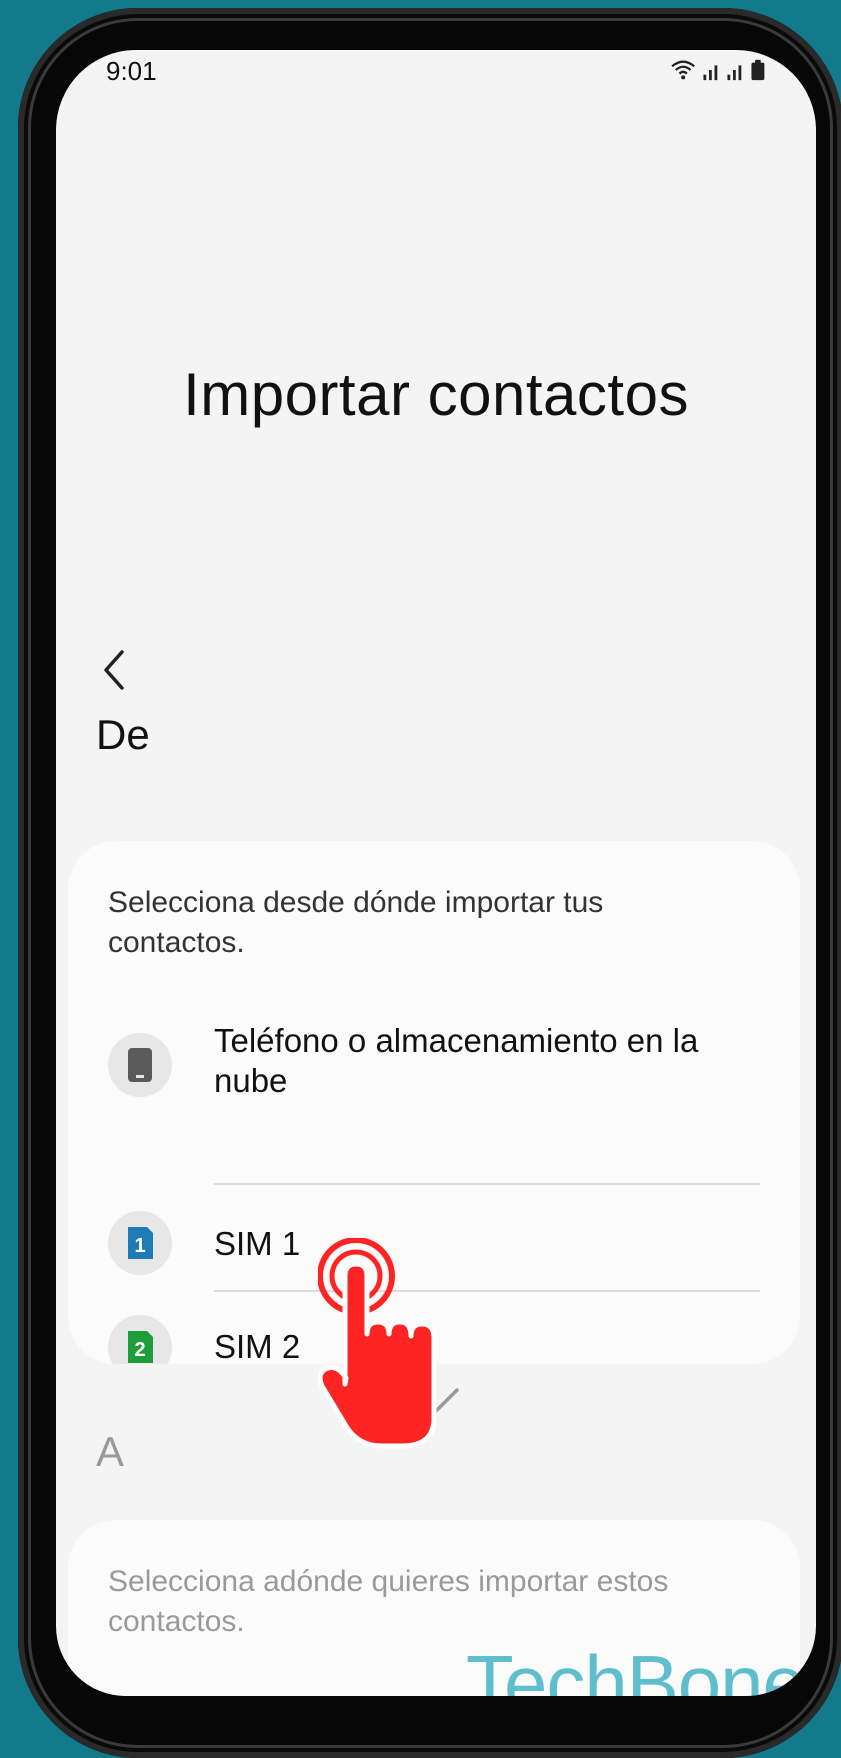 Image resolution: width=841 pixels, height=1758 pixels. I want to click on option-phone-cloud: Teléfono o almacenamiento en la nube, so click(434, 1081).